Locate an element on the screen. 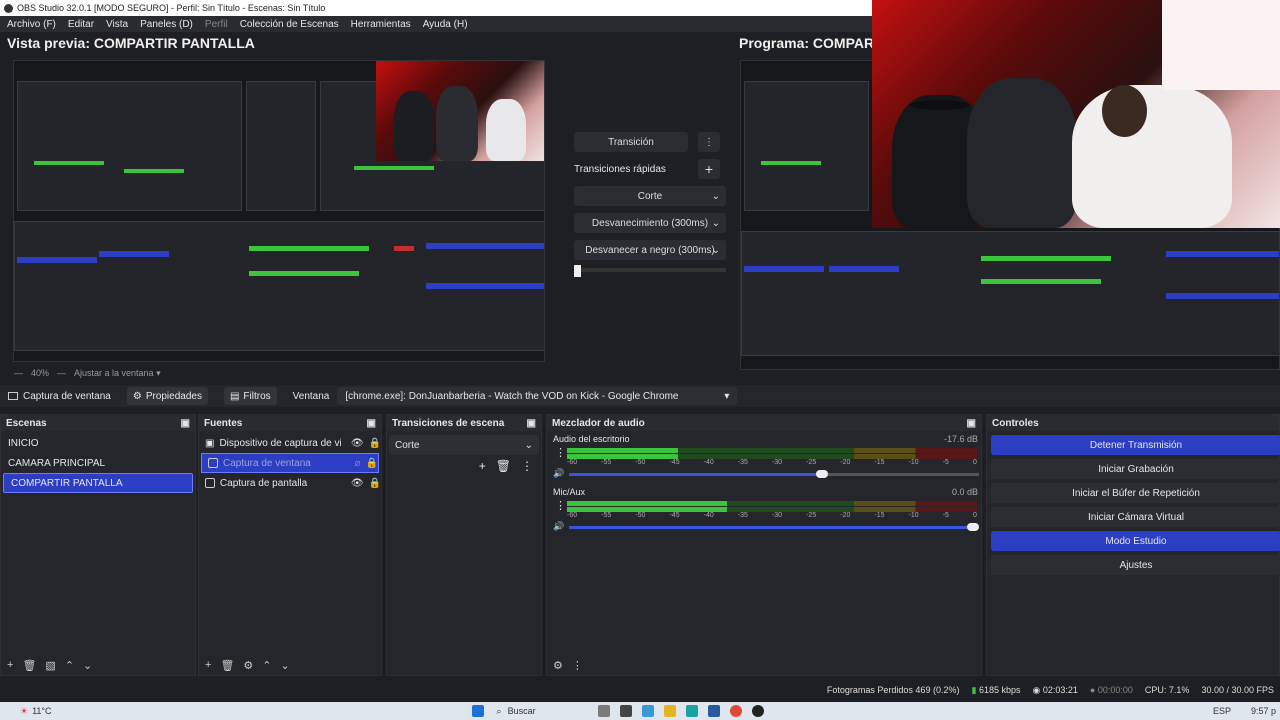  quick-transition-fade: Desvanecimiento (300ms) ⌄ is located at coordinates (650, 223).